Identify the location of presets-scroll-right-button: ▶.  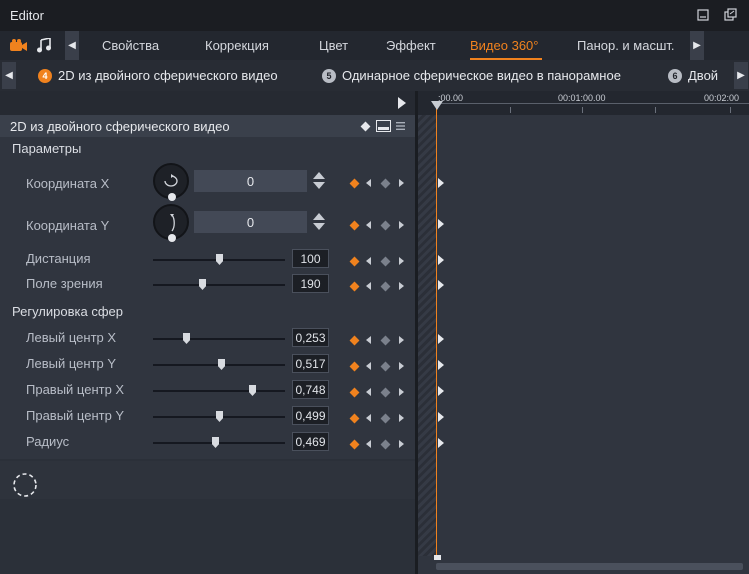
(741, 75).